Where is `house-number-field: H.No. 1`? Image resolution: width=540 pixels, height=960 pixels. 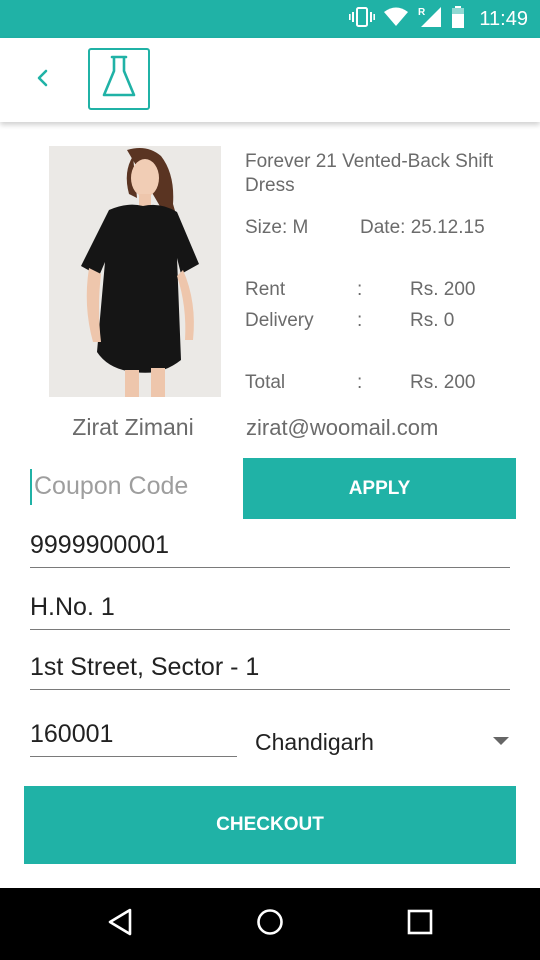
house-number-field: H.No. 1 is located at coordinates (270, 608).